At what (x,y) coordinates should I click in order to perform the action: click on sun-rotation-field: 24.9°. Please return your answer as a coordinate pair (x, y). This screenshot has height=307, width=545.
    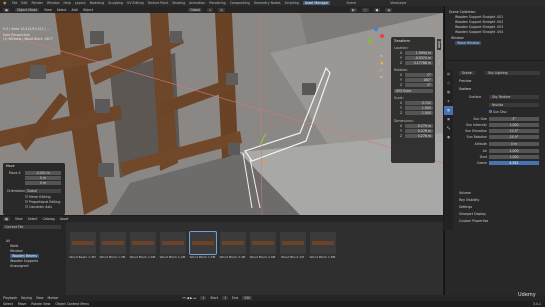
    Looking at the image, I should click on (514, 137).